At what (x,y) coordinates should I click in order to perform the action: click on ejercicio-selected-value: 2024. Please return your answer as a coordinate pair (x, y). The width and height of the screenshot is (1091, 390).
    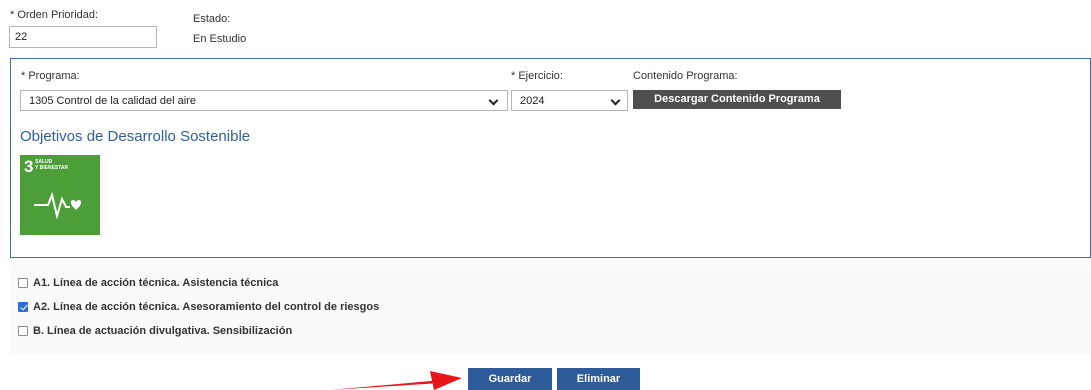
    Looking at the image, I should click on (532, 101).